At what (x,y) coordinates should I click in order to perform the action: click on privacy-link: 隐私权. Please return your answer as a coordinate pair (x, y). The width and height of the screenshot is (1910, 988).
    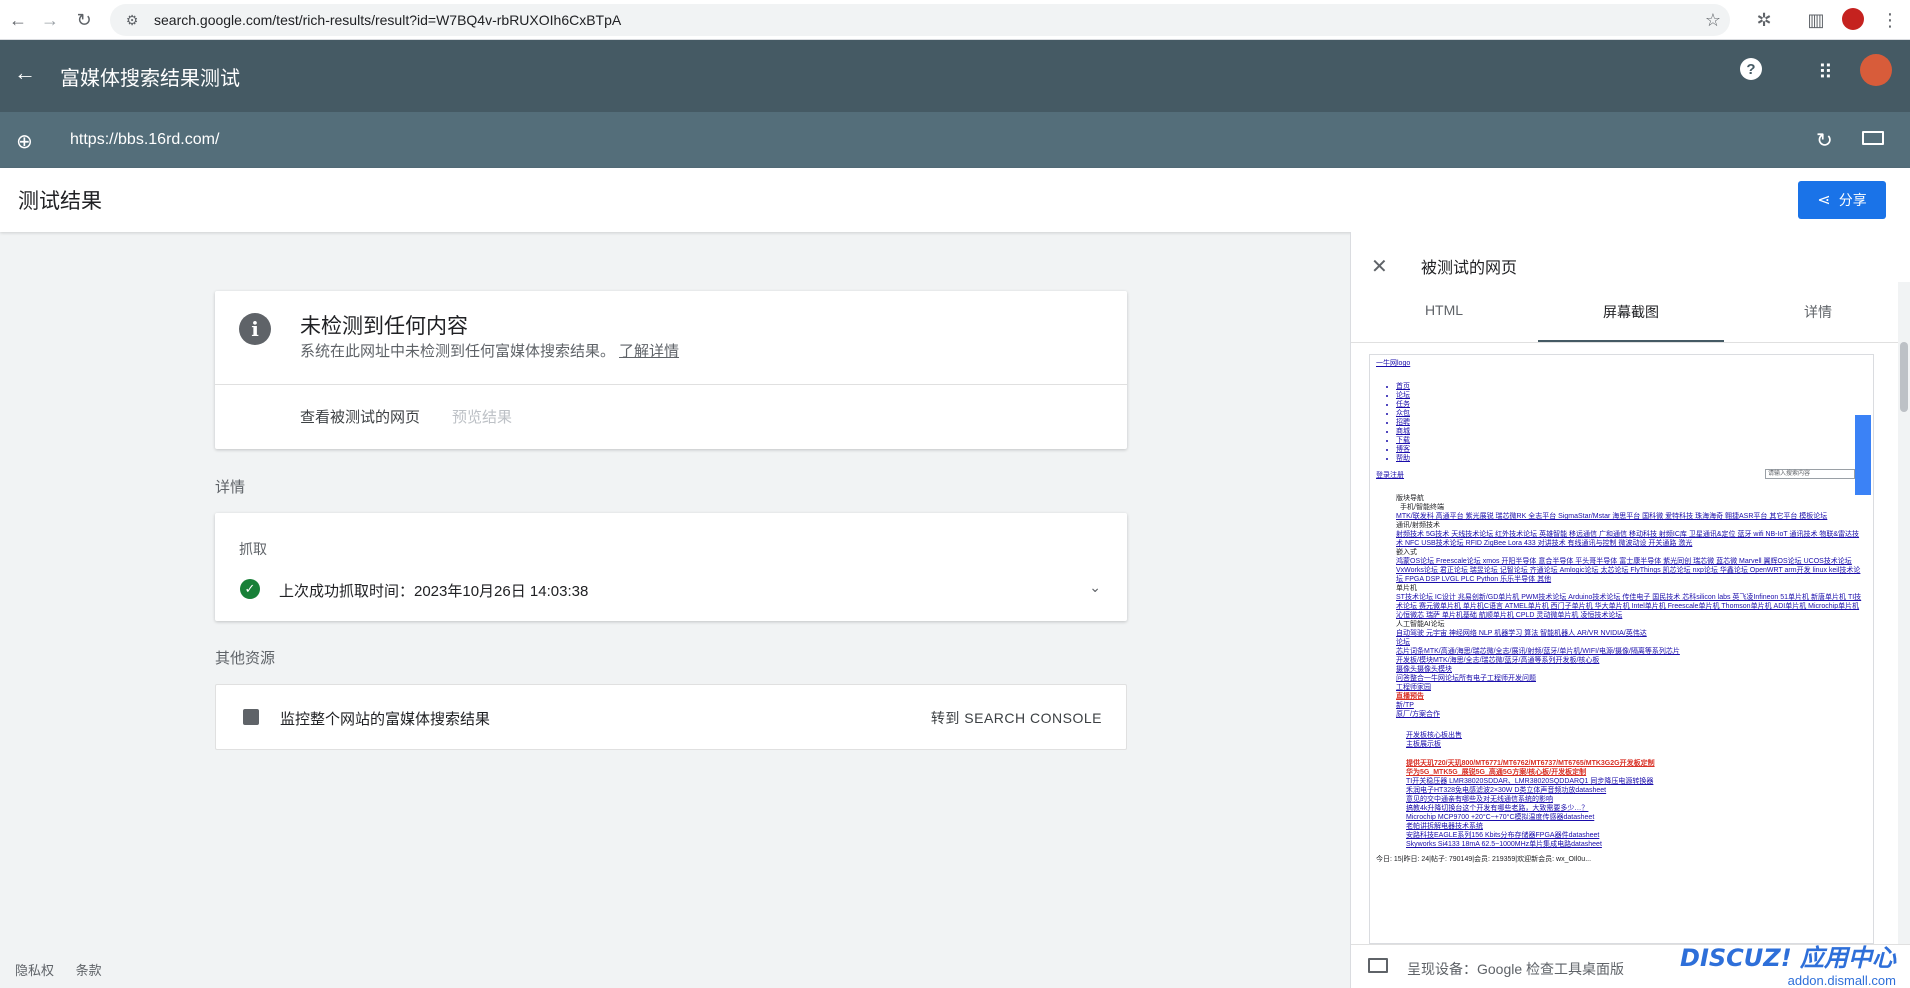
    Looking at the image, I should click on (34, 970).